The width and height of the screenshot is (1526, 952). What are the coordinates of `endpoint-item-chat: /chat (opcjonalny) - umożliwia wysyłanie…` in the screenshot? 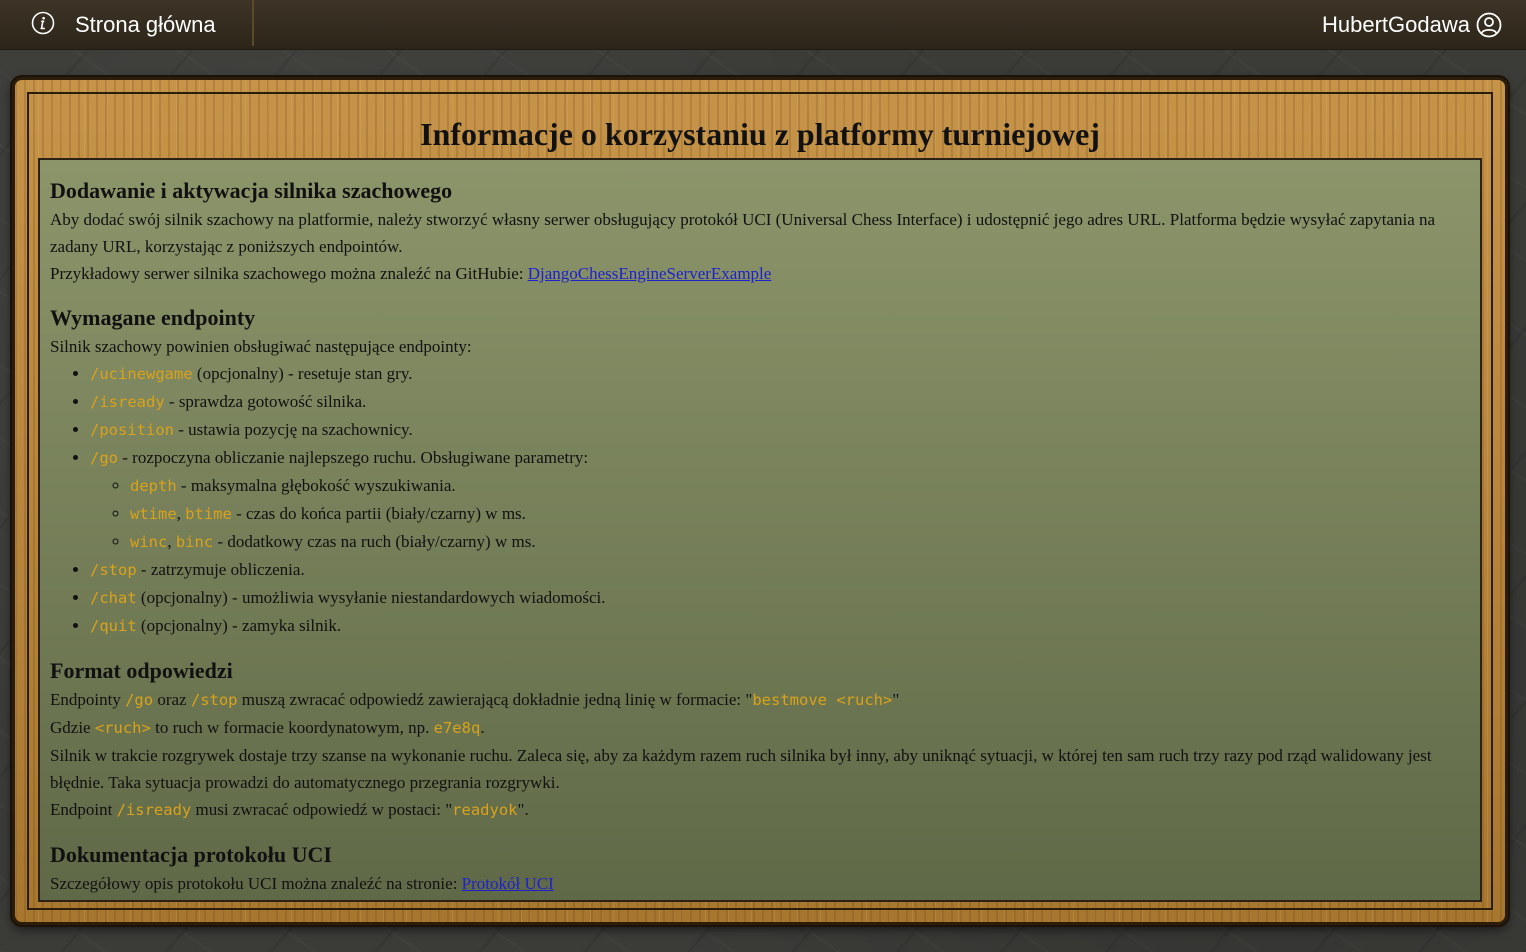 It's located at (780, 598).